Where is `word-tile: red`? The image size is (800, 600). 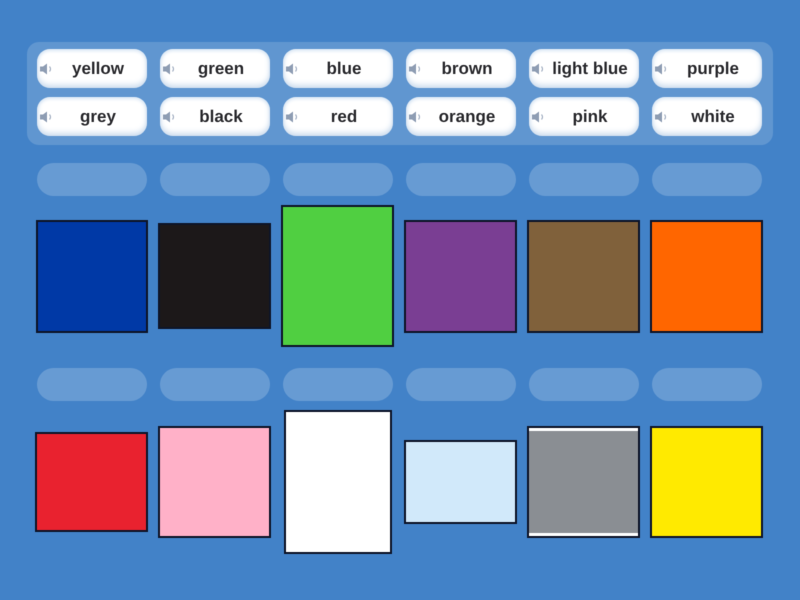
word-tile: red is located at coordinates (338, 116).